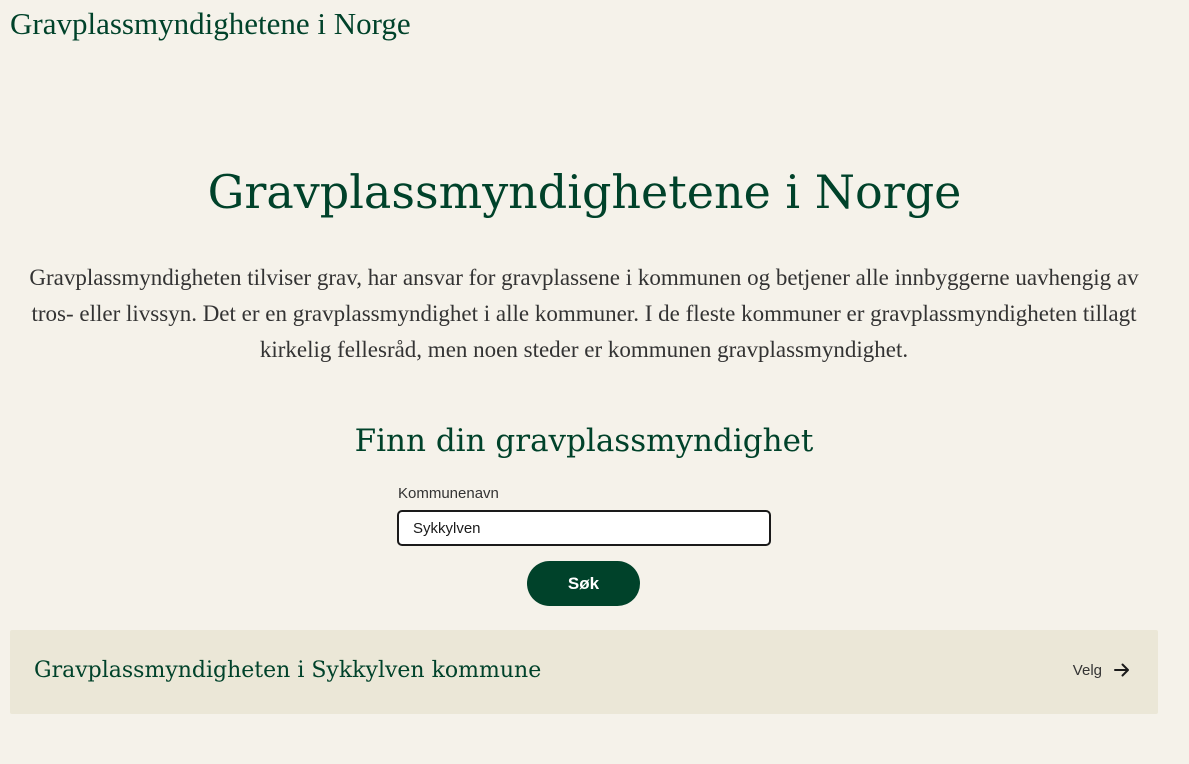  What do you see at coordinates (288, 670) in the screenshot?
I see `result-name: Gravplassmyndigheten i Sykkylven kommune` at bounding box center [288, 670].